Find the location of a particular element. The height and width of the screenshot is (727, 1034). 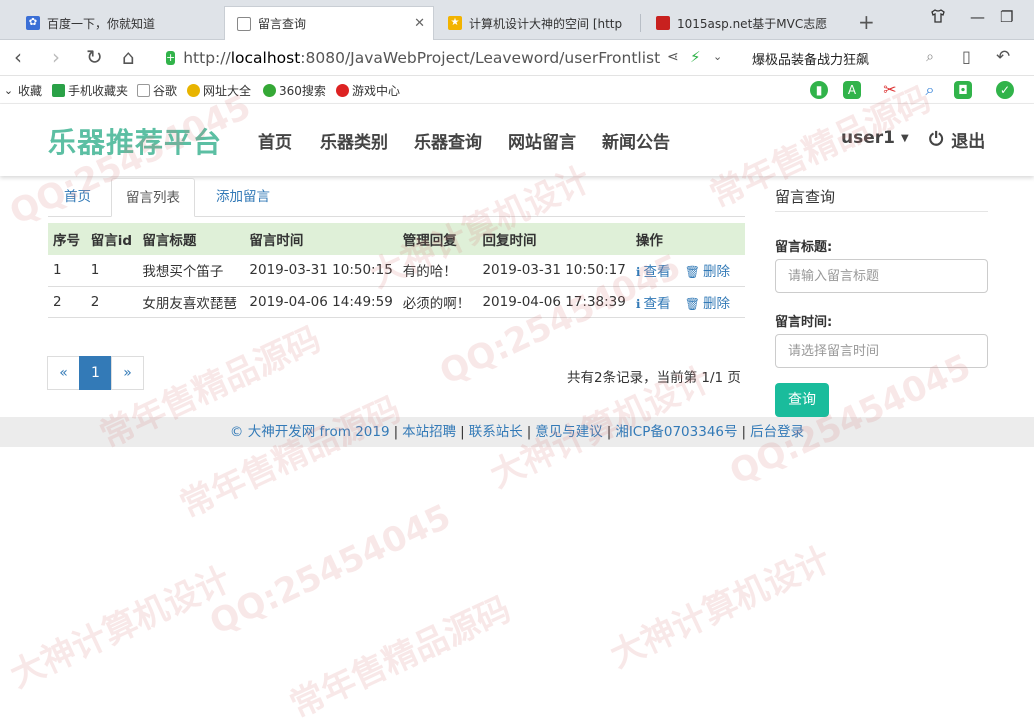

time-field-label: 留言时间: is located at coordinates (804, 322).